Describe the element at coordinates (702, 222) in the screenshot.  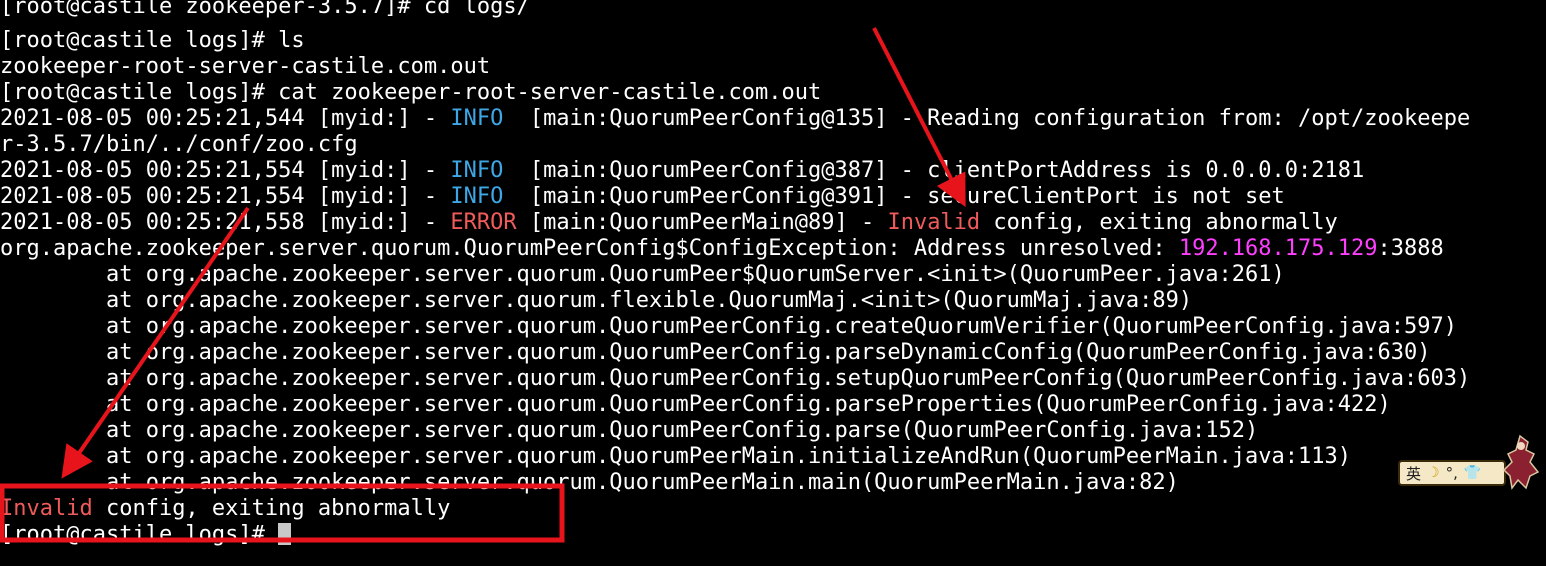
I see `log-source: [main:QuorumPeerMain@89] -` at that location.